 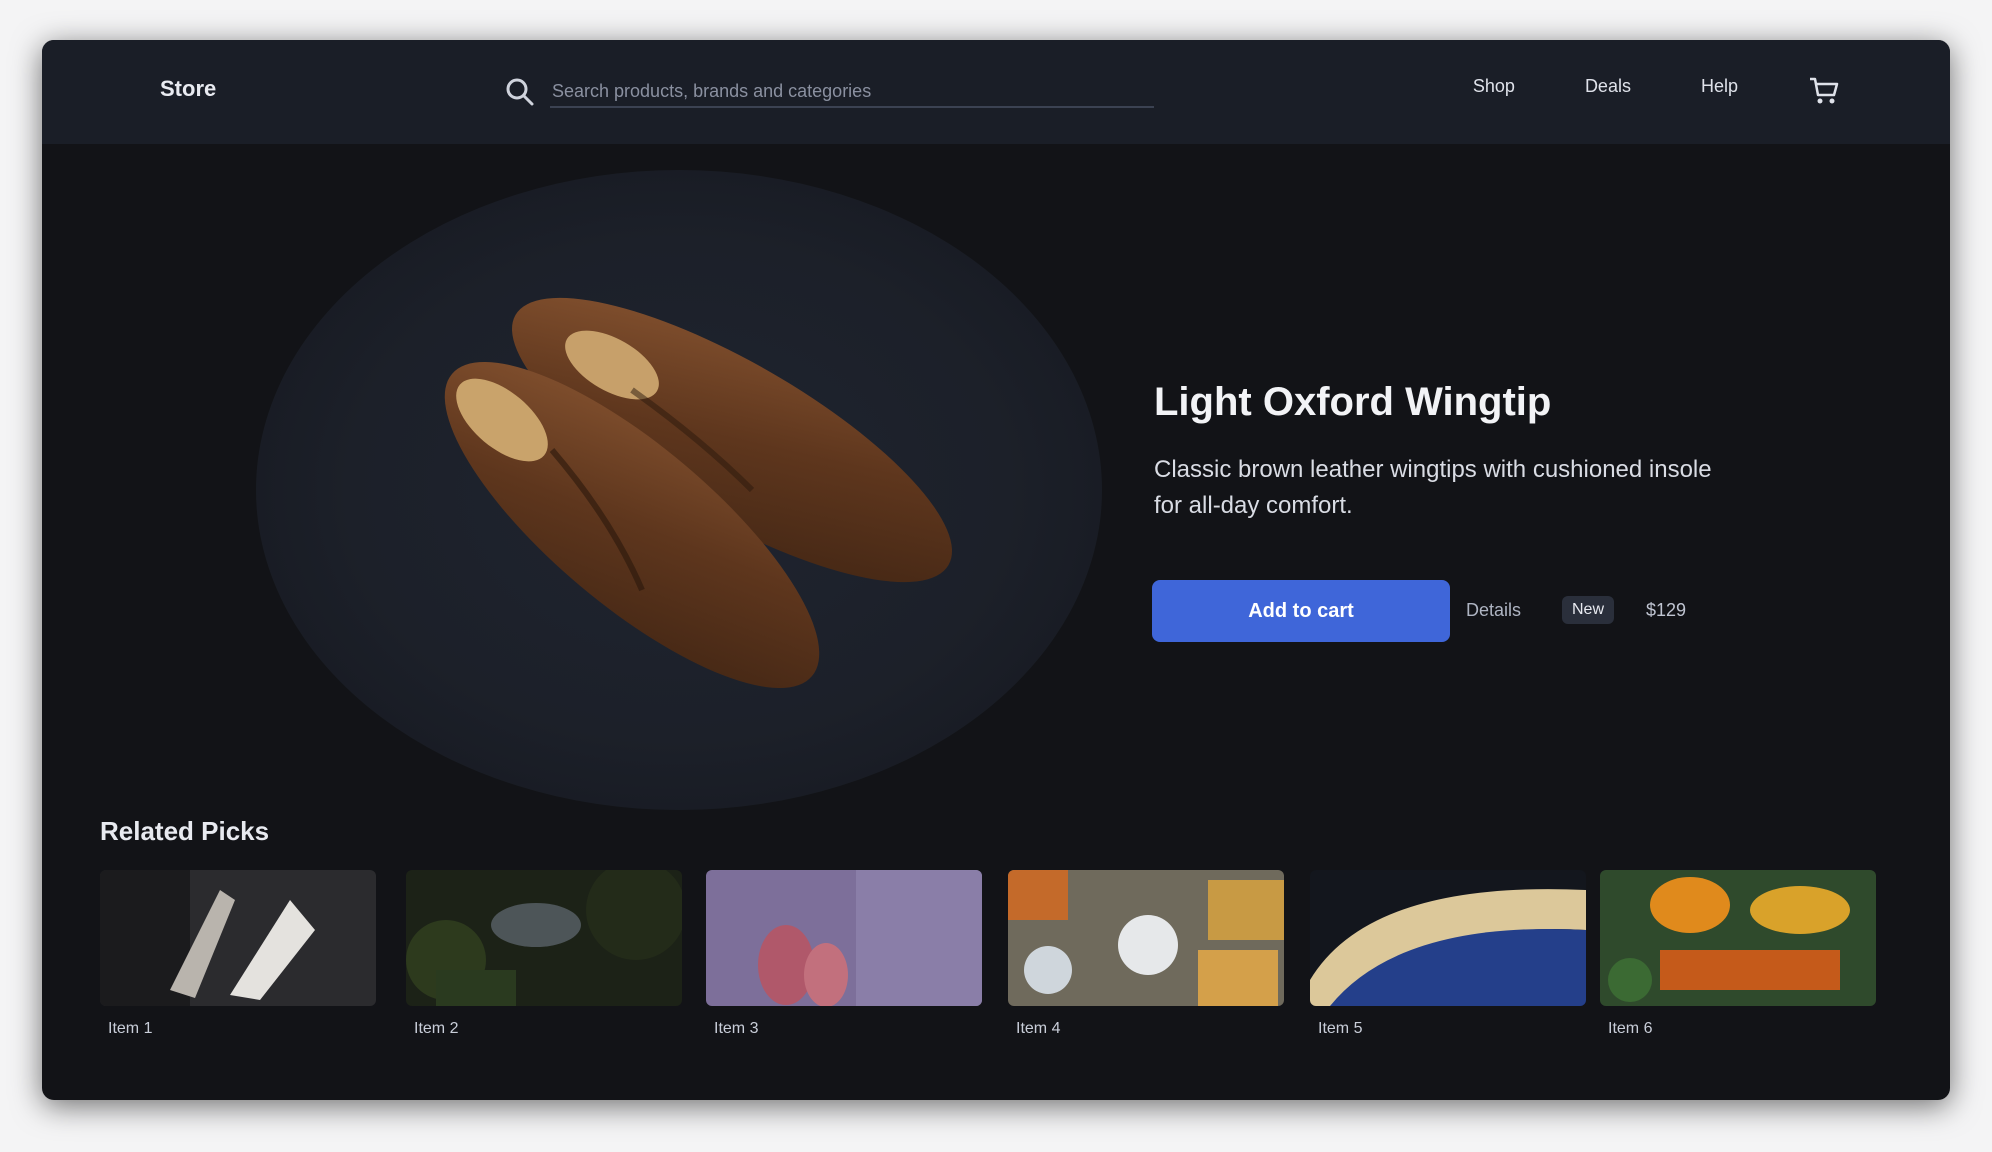 I want to click on status-badge: New, so click(x=1588, y=610).